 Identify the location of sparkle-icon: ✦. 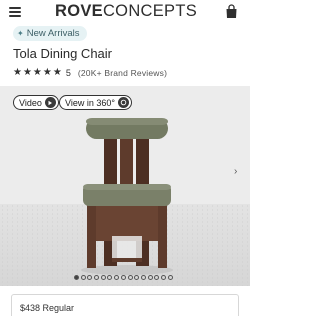
(20, 33).